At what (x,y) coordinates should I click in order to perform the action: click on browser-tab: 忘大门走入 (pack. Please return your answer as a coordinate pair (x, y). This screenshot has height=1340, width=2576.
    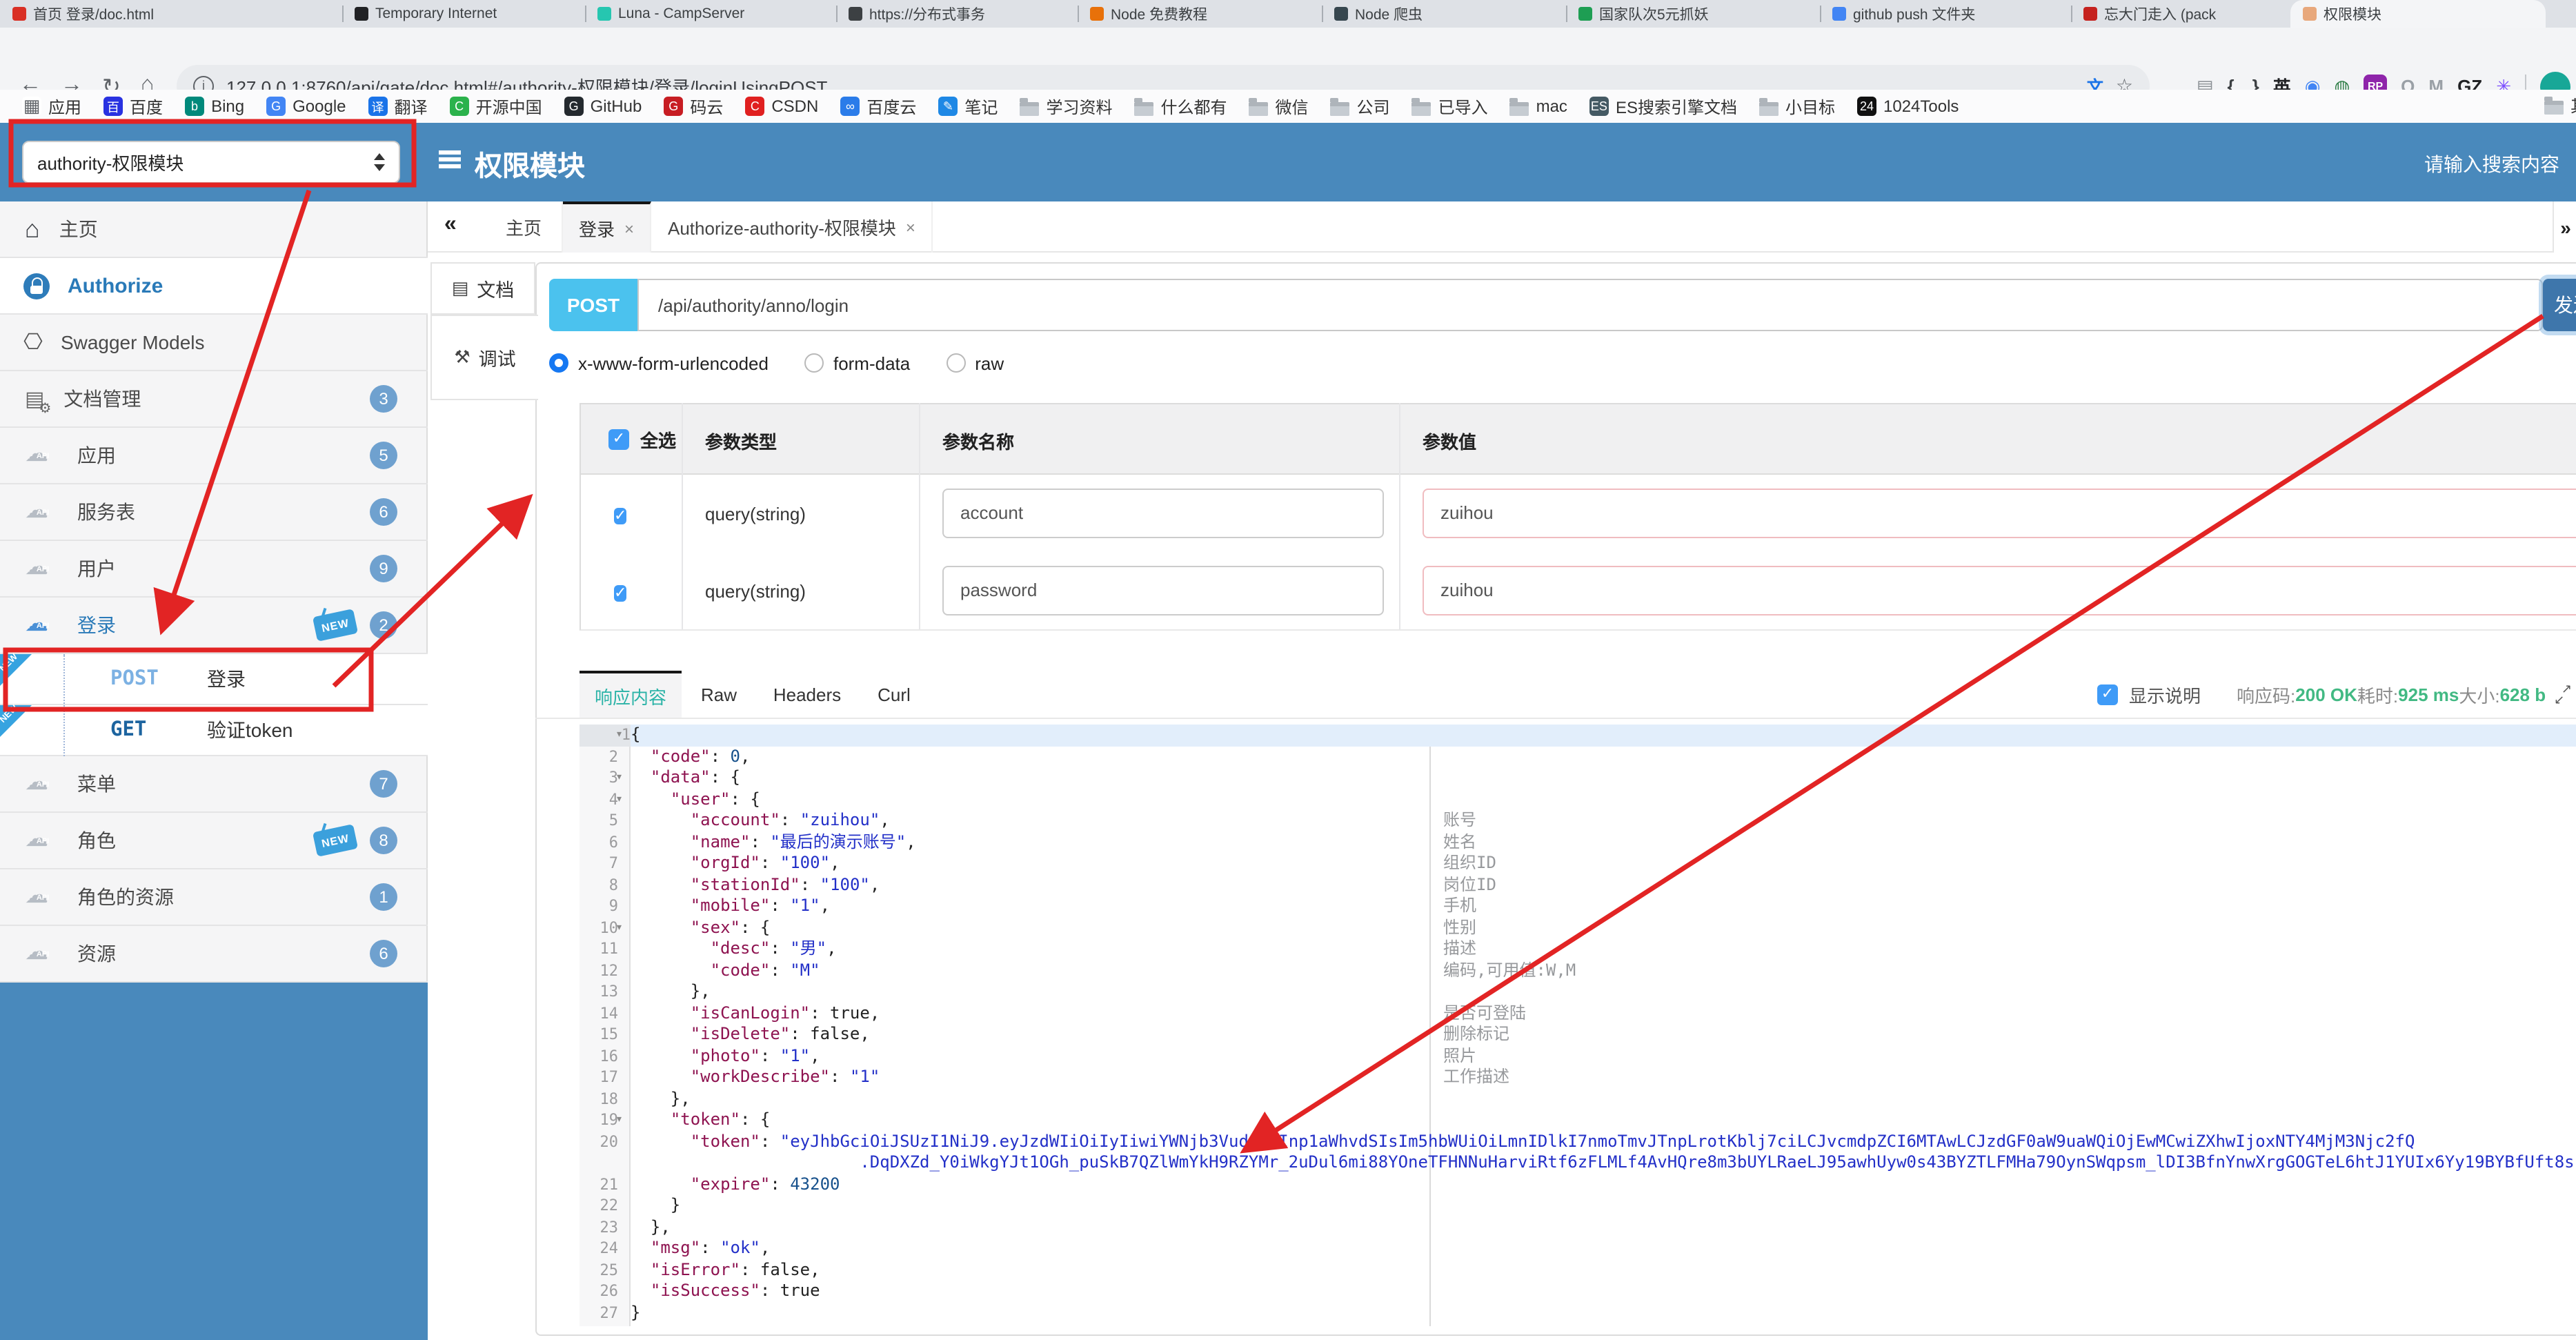
    Looking at the image, I should click on (2180, 14).